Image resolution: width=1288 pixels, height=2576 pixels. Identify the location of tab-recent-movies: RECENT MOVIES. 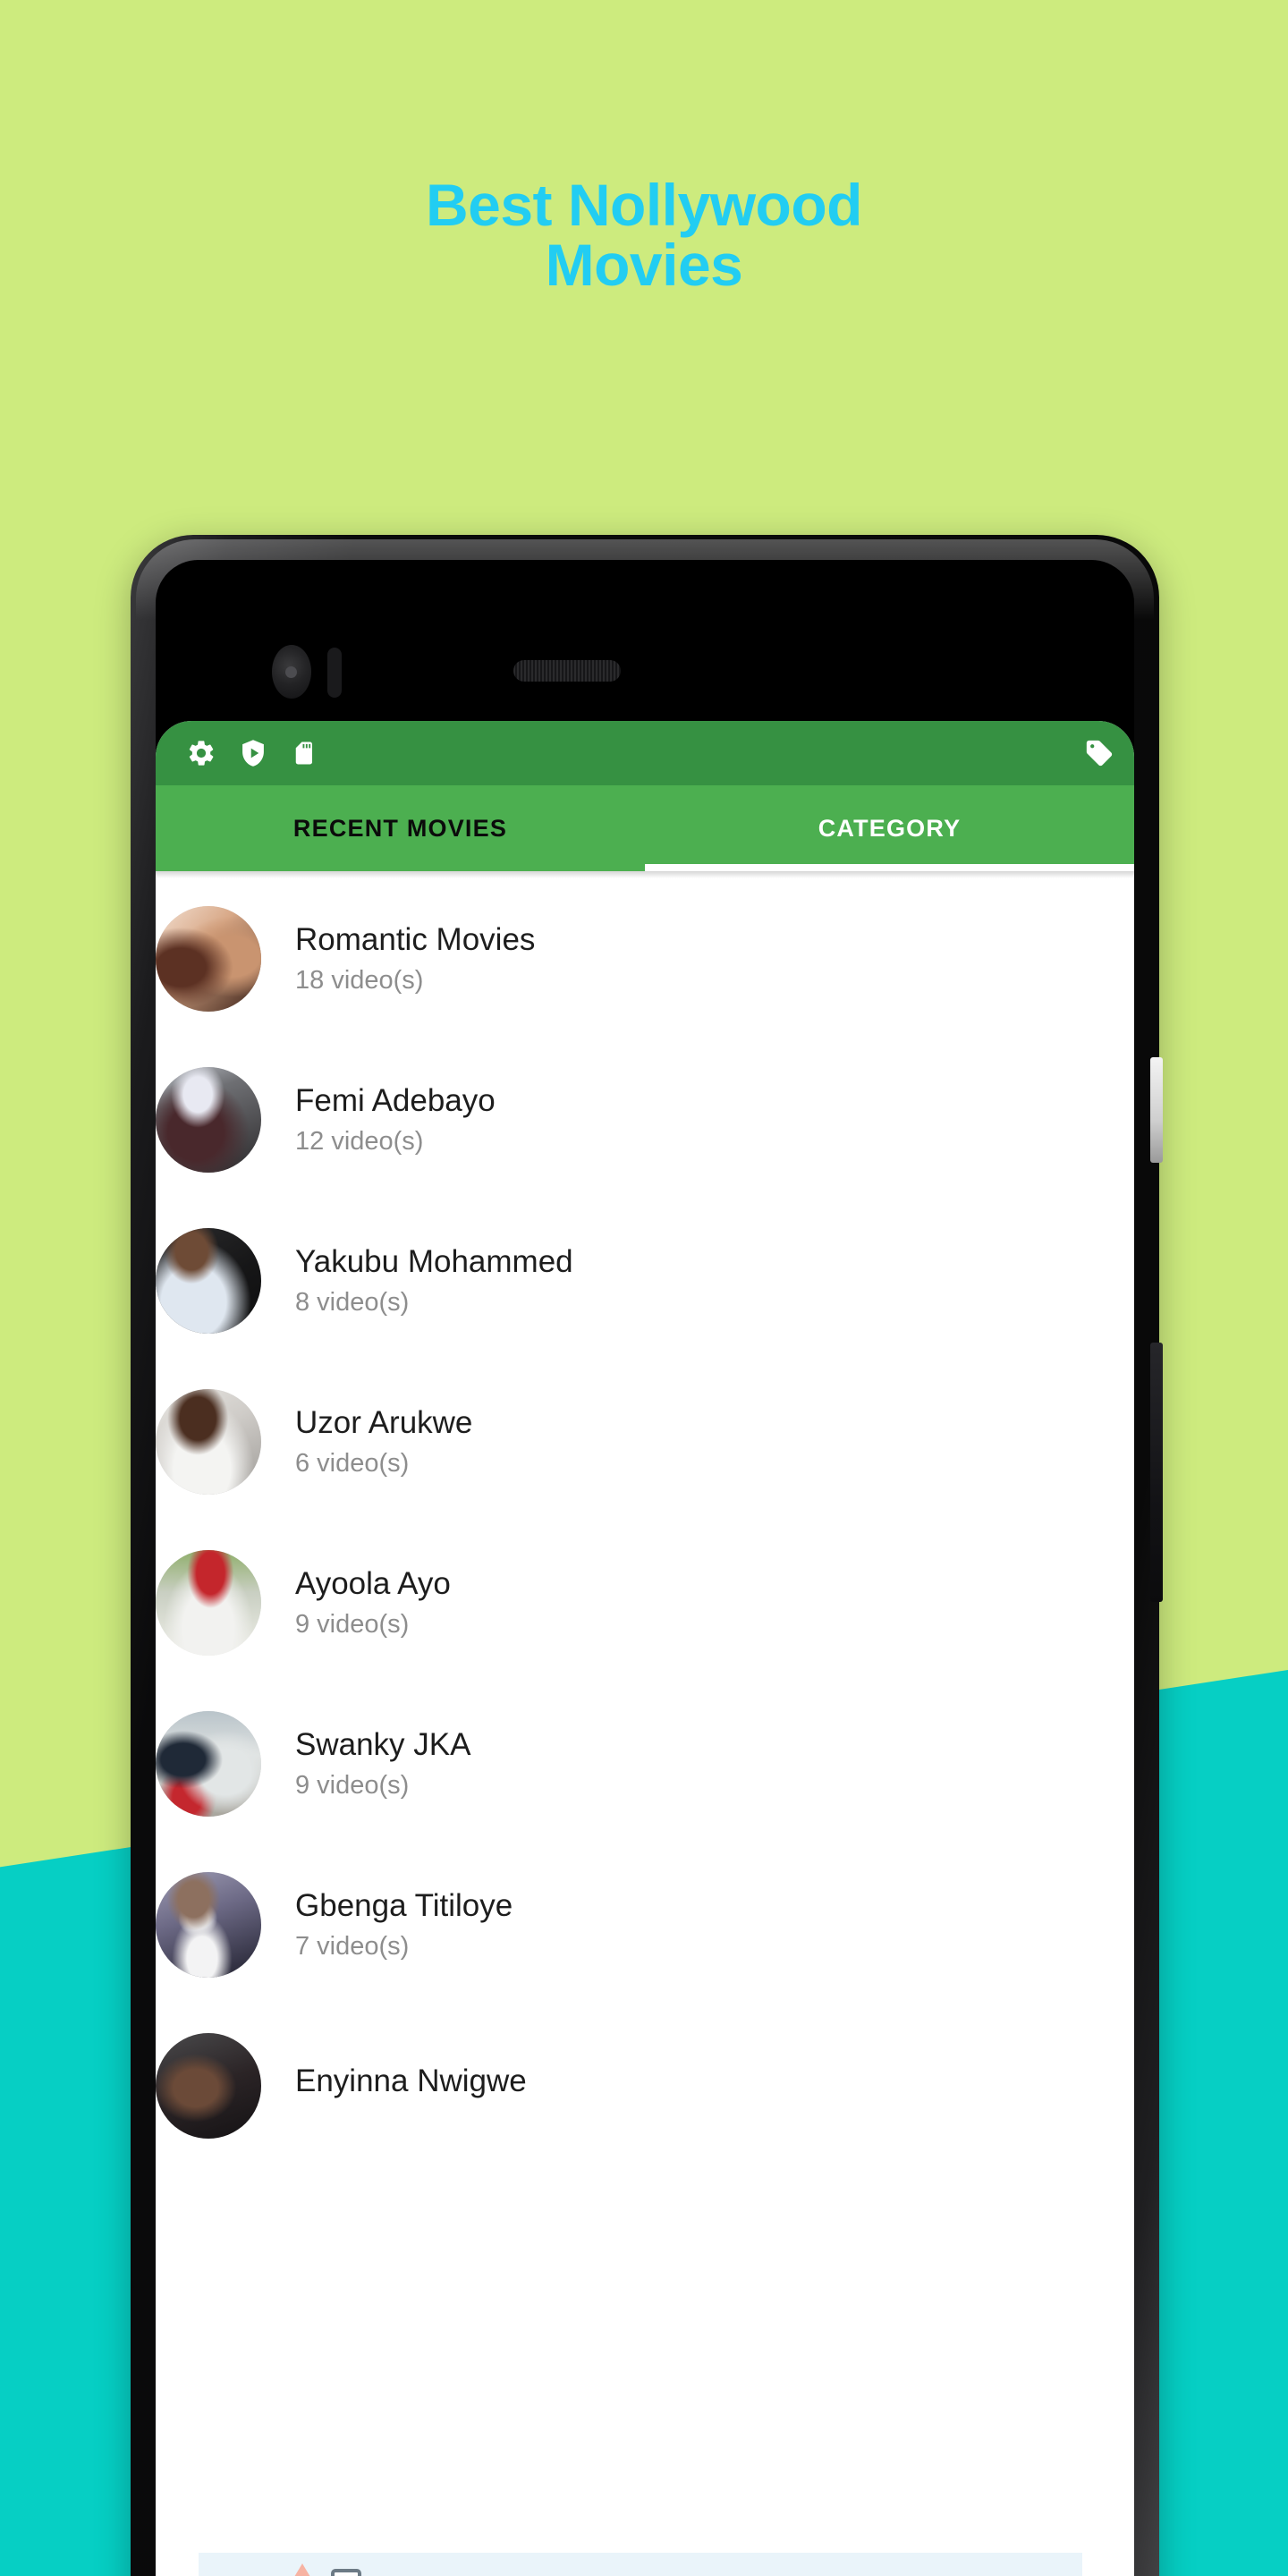
(400, 828).